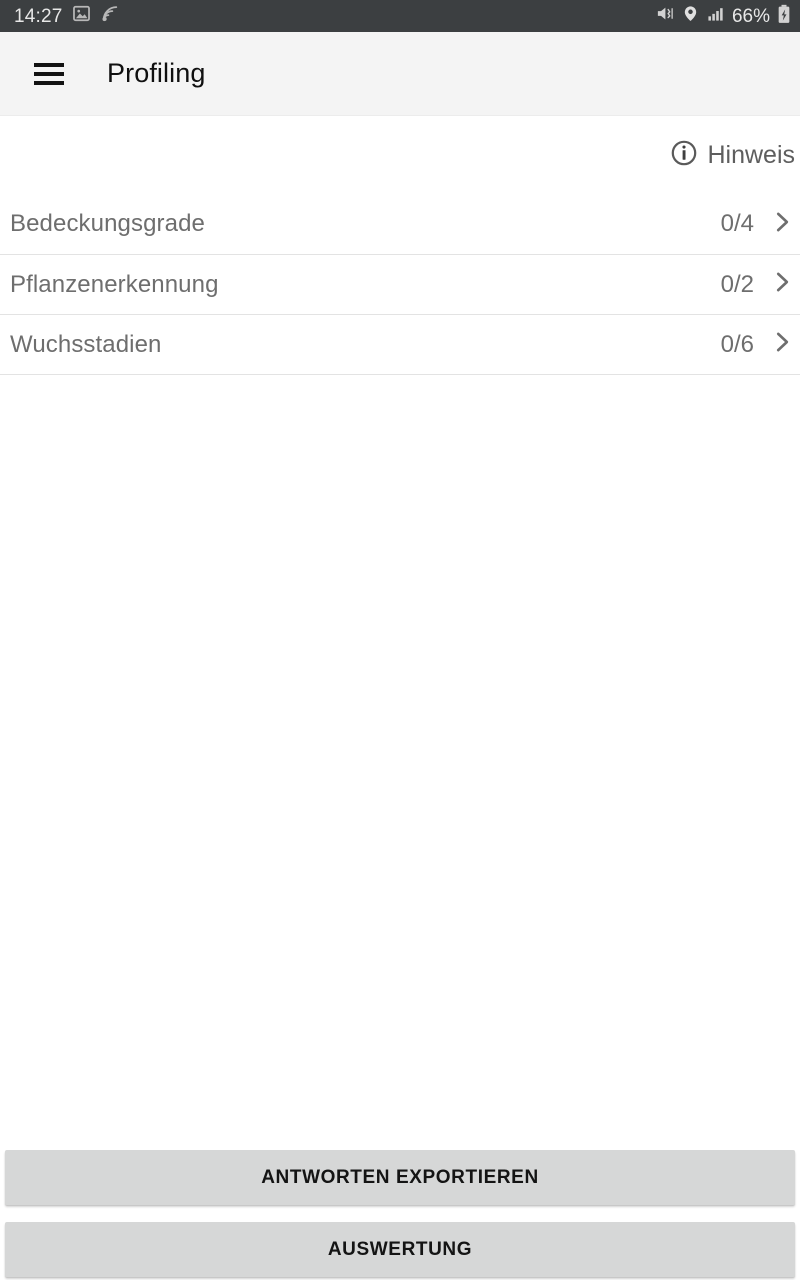 The height and width of the screenshot is (1280, 800). What do you see at coordinates (684, 155) in the screenshot?
I see `info-circle-icon` at bounding box center [684, 155].